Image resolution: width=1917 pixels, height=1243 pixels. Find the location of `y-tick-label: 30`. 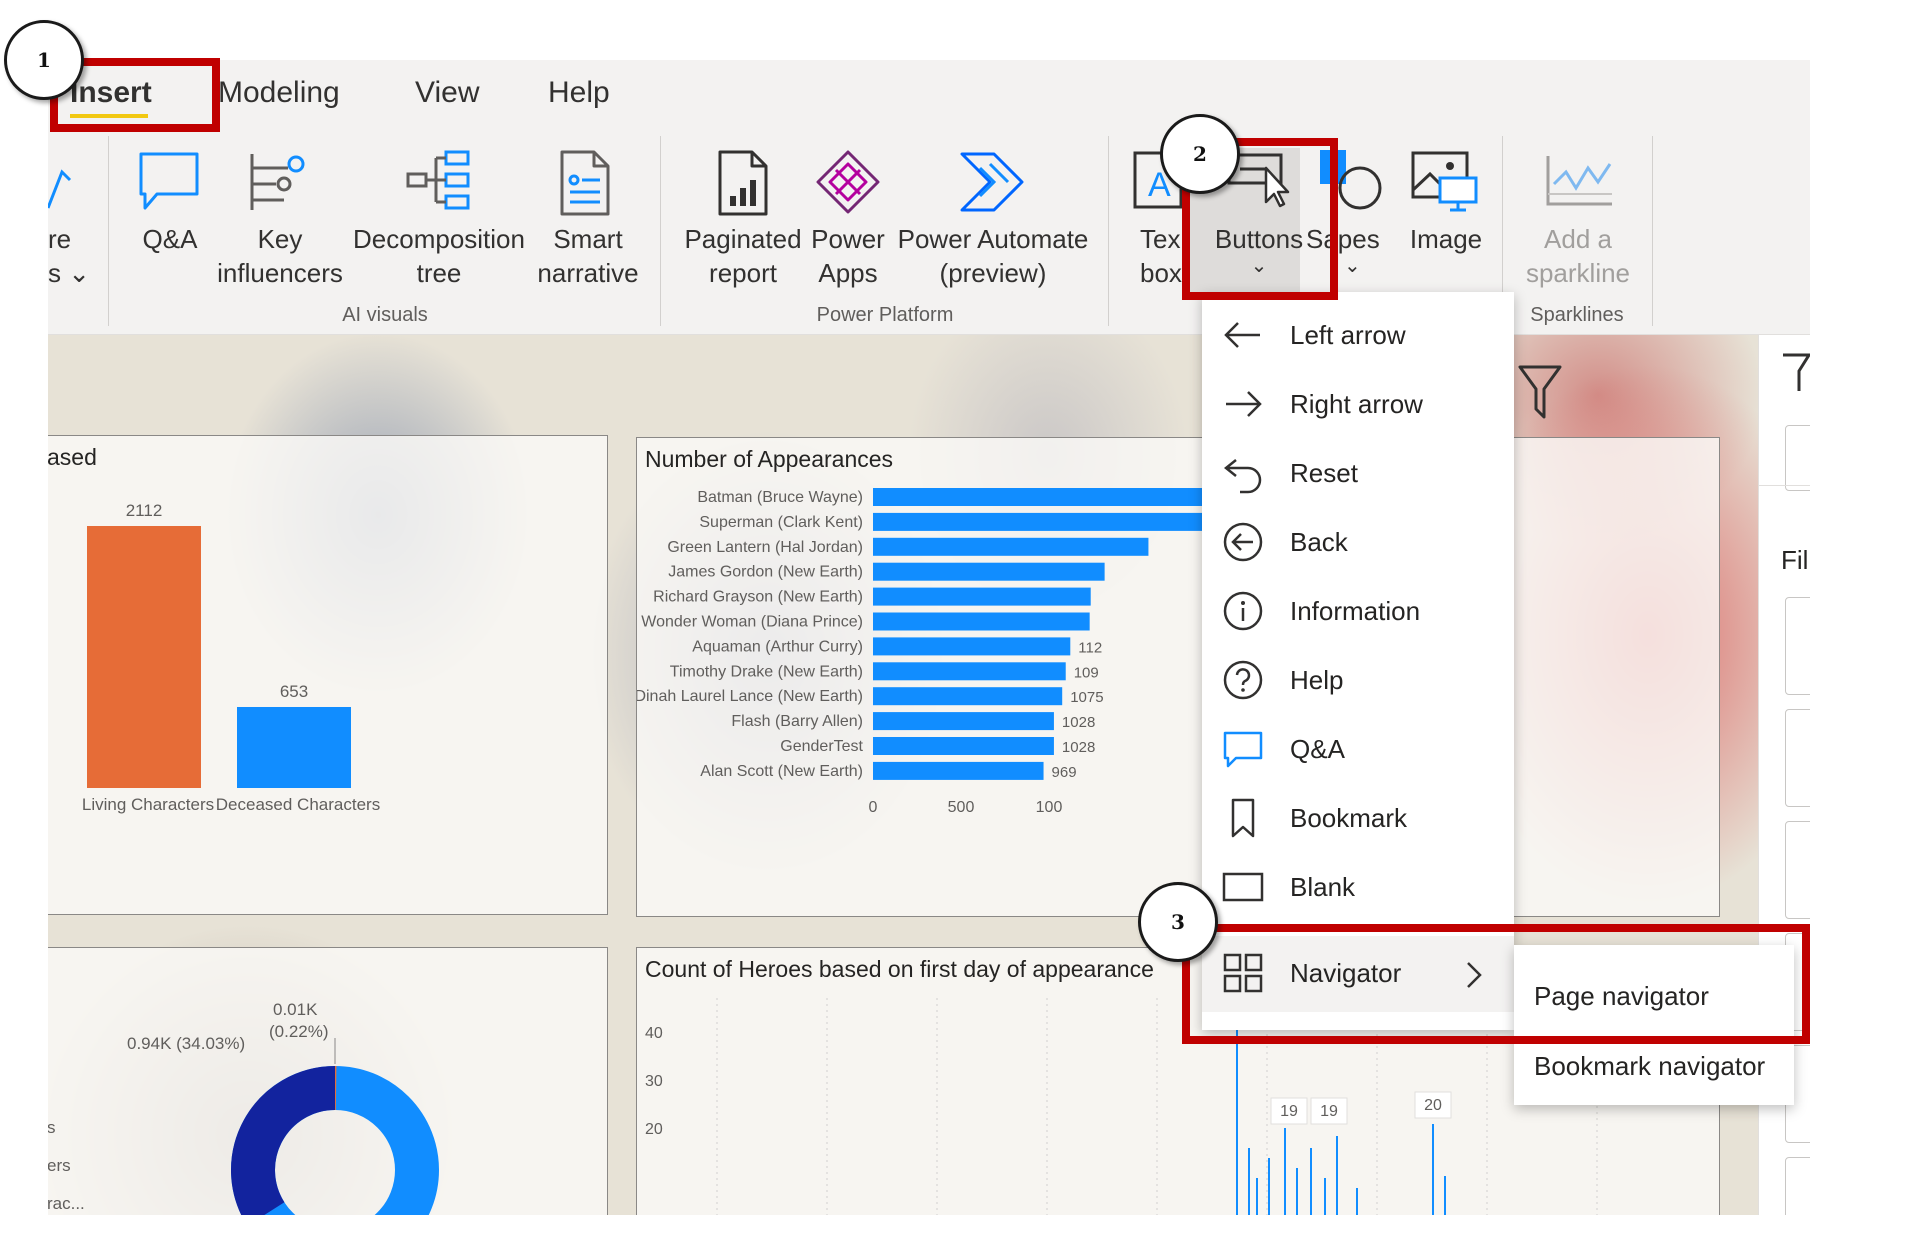

y-tick-label: 30 is located at coordinates (654, 1081).